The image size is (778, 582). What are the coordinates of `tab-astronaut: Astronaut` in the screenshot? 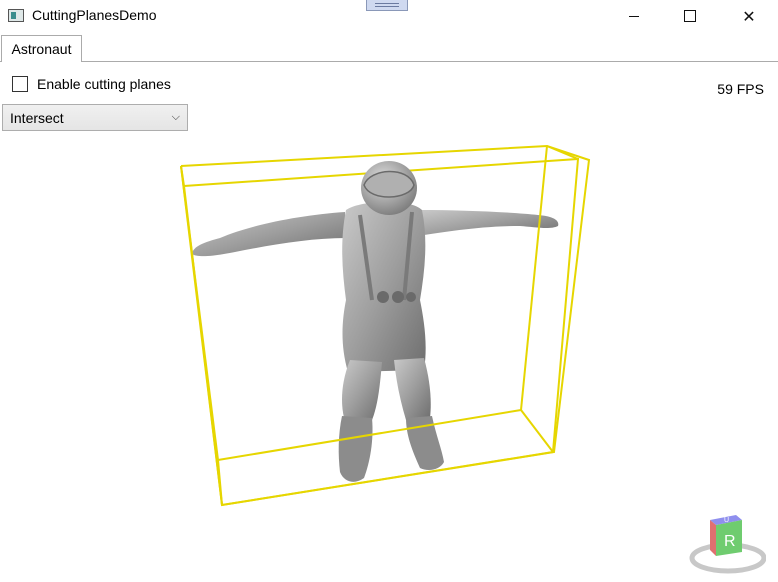 It's located at (41, 48).